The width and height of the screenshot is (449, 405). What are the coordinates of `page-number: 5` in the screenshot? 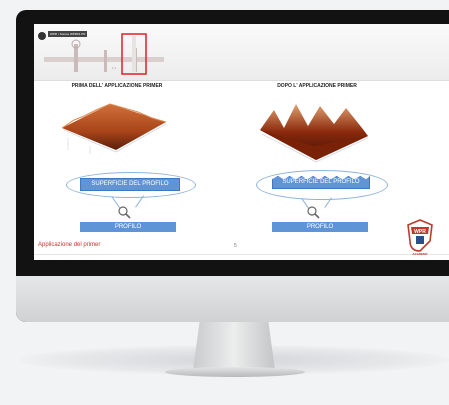 It's located at (235, 246).